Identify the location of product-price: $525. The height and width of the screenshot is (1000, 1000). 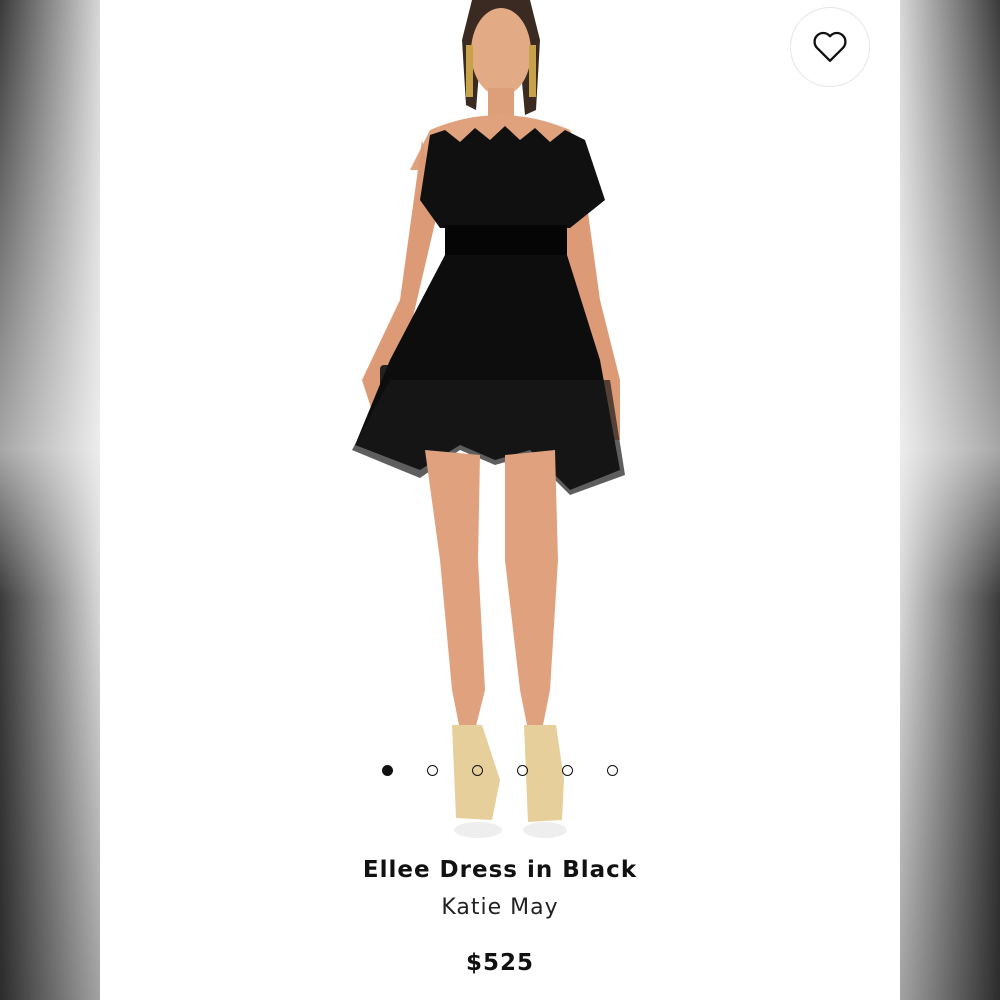
(499, 963).